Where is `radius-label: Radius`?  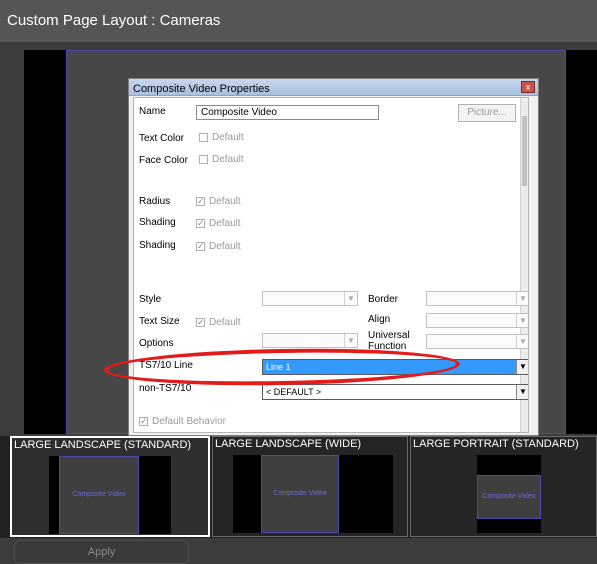
radius-label: Radius is located at coordinates (155, 201).